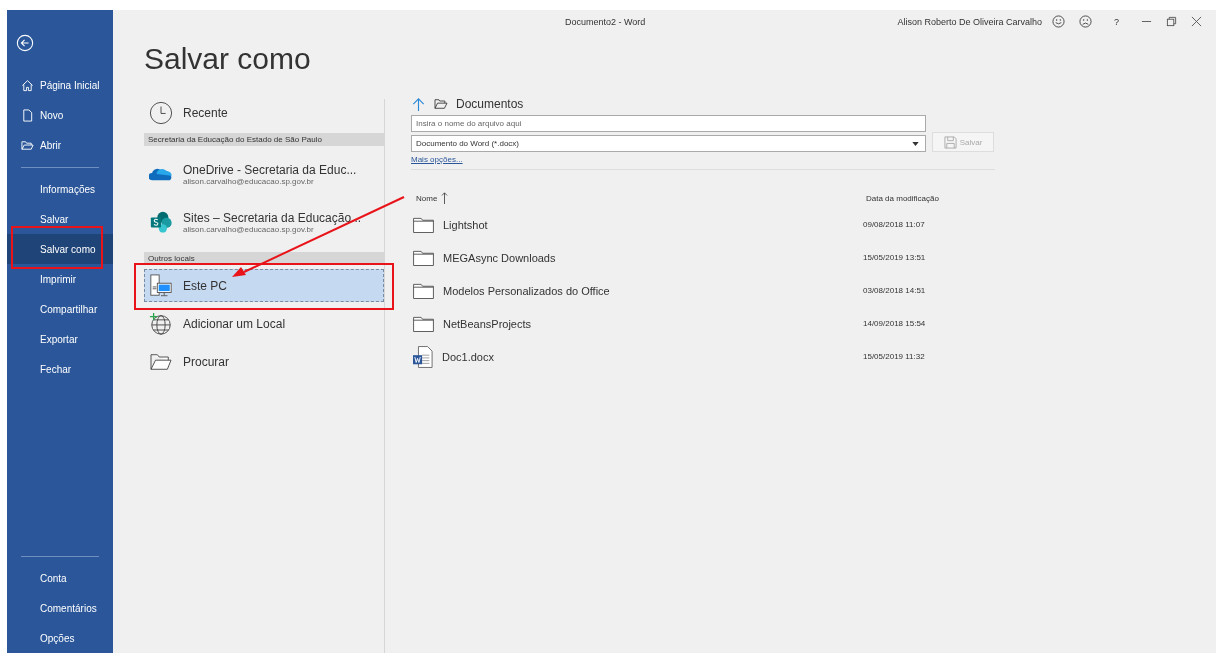  I want to click on sidebar-item: Abrir, so click(60, 145).